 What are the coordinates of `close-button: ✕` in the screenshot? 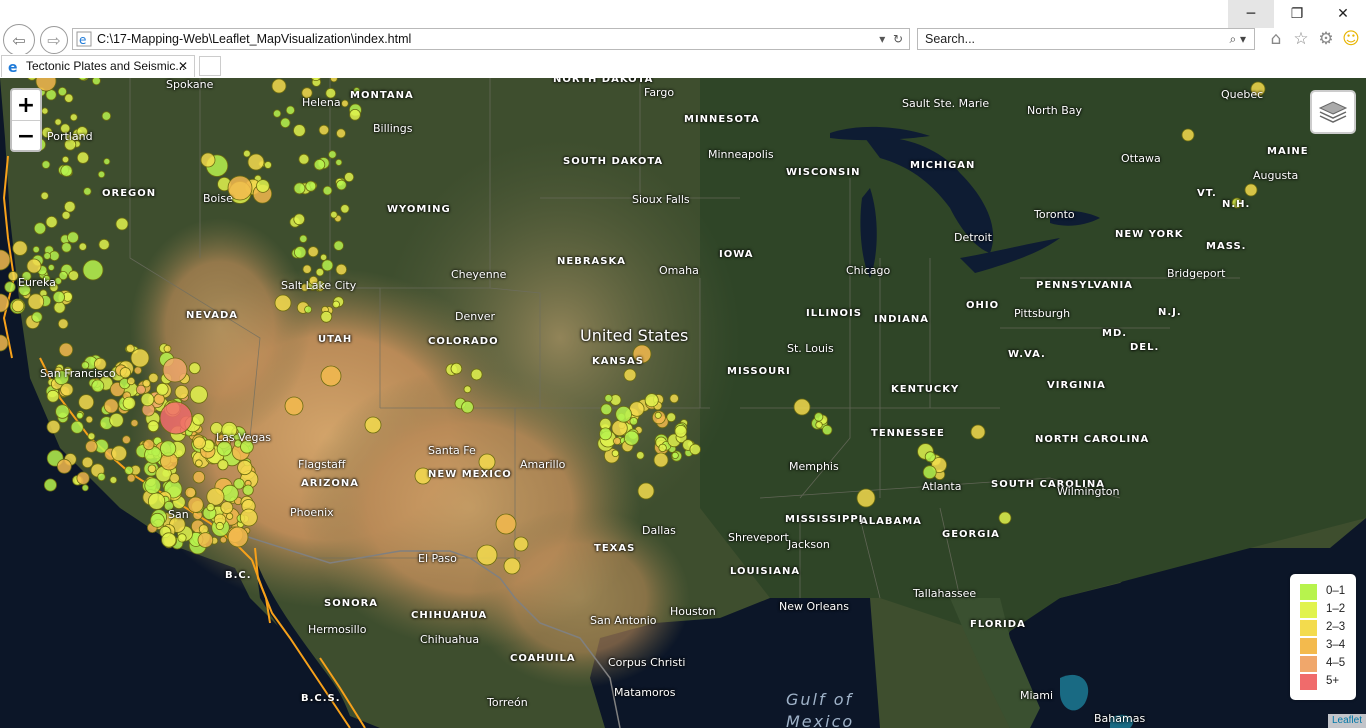 It's located at (1343, 14).